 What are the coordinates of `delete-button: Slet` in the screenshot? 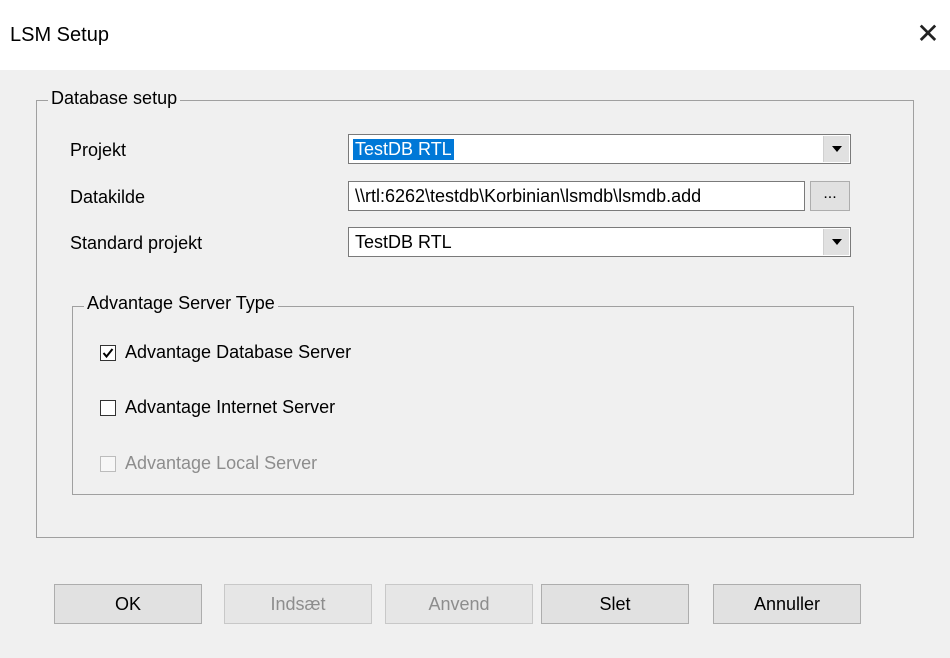 It's located at (615, 604).